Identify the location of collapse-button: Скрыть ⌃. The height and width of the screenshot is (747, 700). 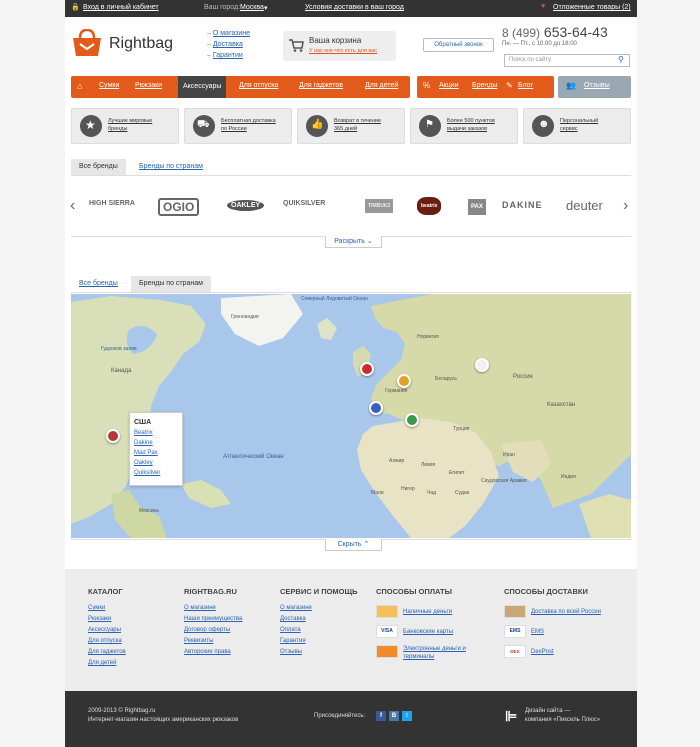
(353, 545).